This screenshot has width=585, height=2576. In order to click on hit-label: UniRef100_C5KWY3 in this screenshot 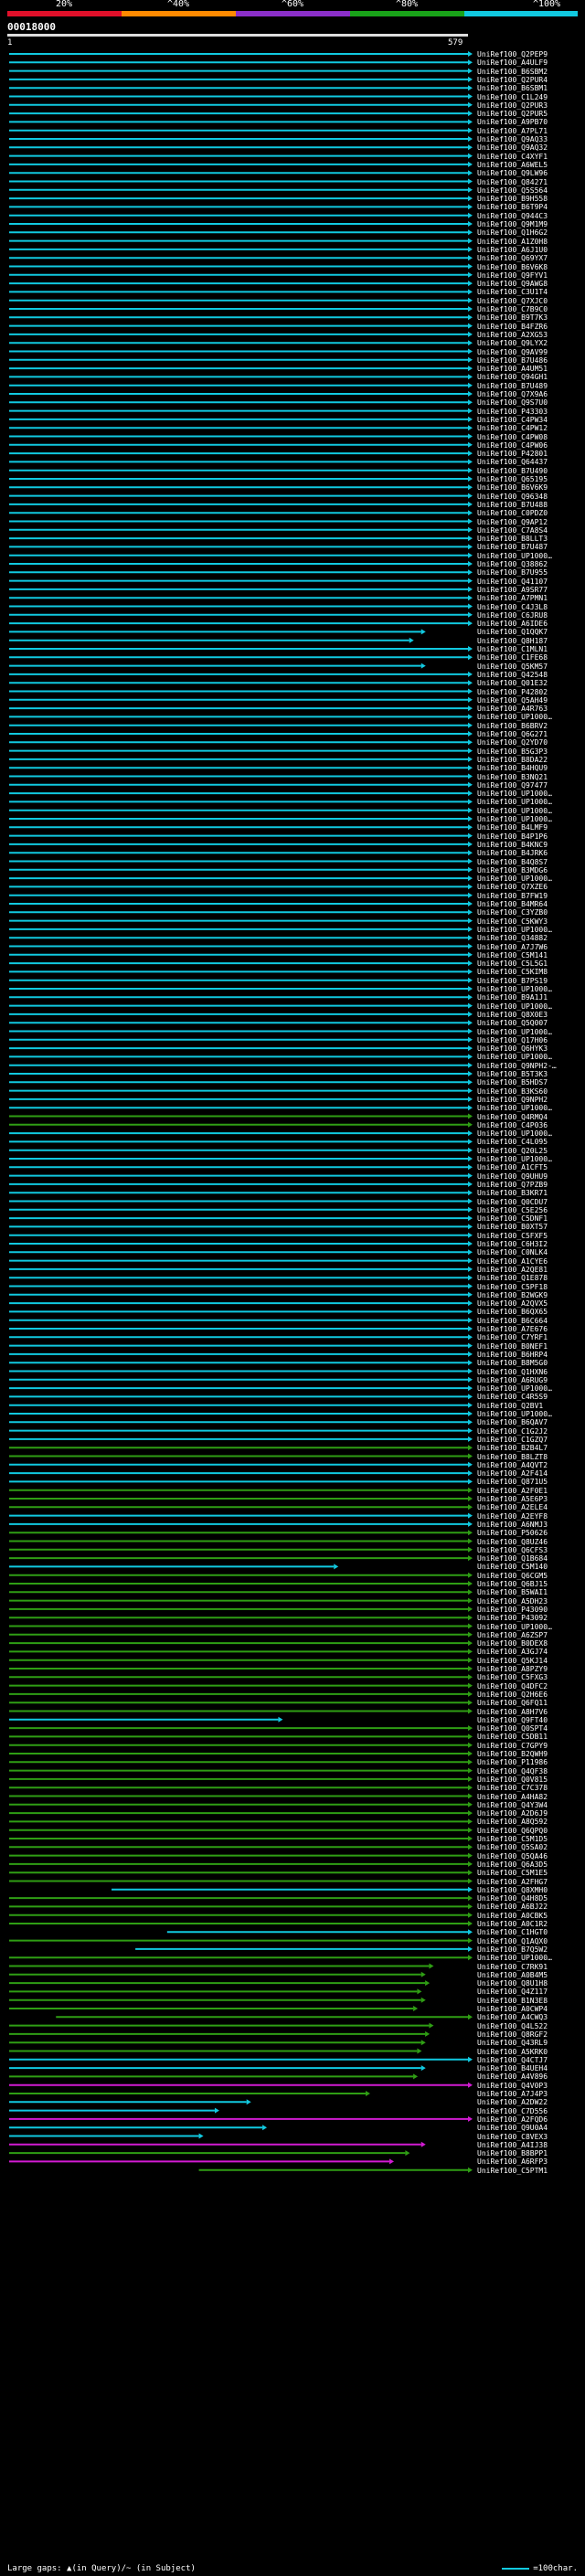, I will do `click(512, 921)`.